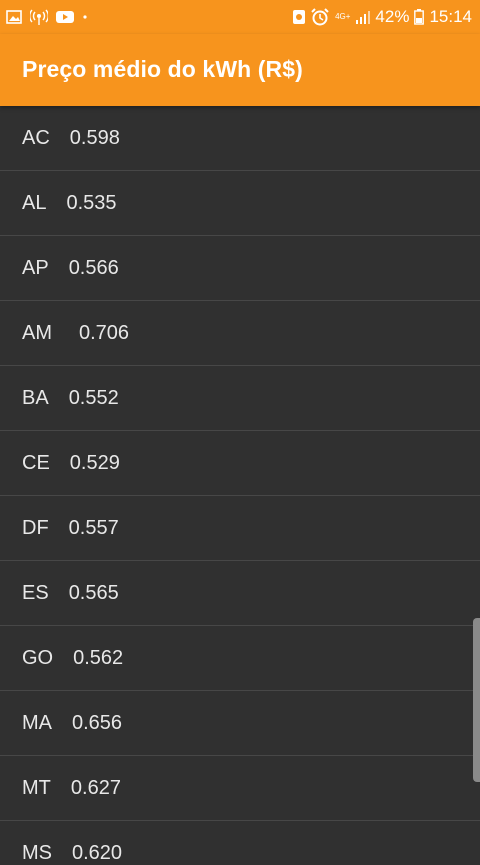  What do you see at coordinates (14, 17) in the screenshot?
I see `image-icon` at bounding box center [14, 17].